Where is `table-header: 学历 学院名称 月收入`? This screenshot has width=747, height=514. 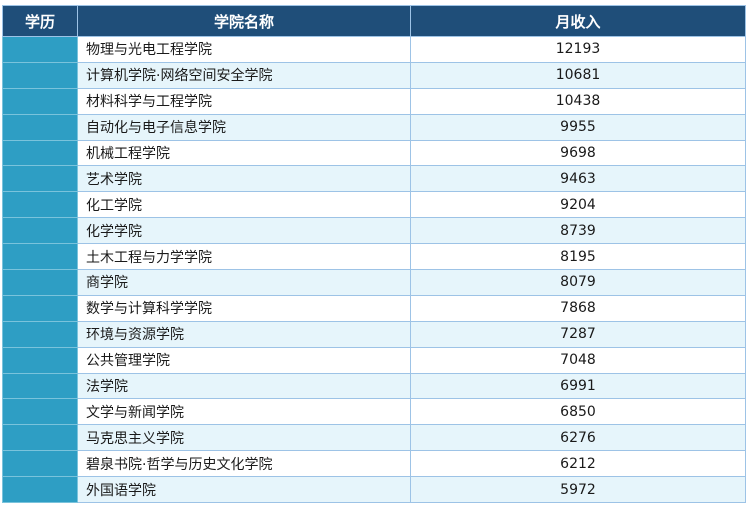 table-header: 学历 学院名称 月收入 is located at coordinates (374, 21).